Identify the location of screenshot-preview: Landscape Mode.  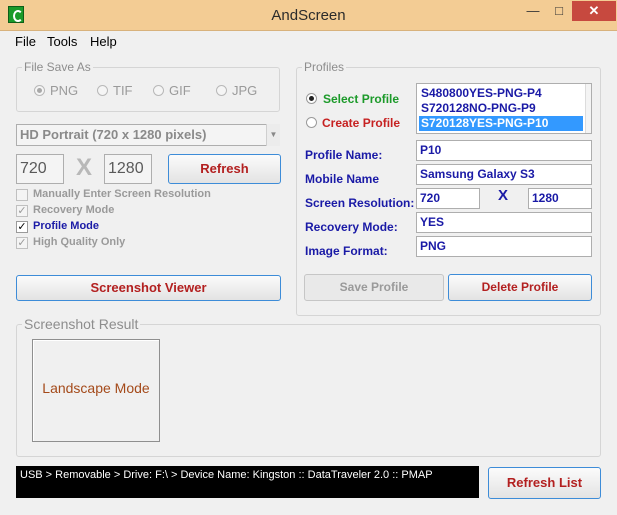
(96, 390).